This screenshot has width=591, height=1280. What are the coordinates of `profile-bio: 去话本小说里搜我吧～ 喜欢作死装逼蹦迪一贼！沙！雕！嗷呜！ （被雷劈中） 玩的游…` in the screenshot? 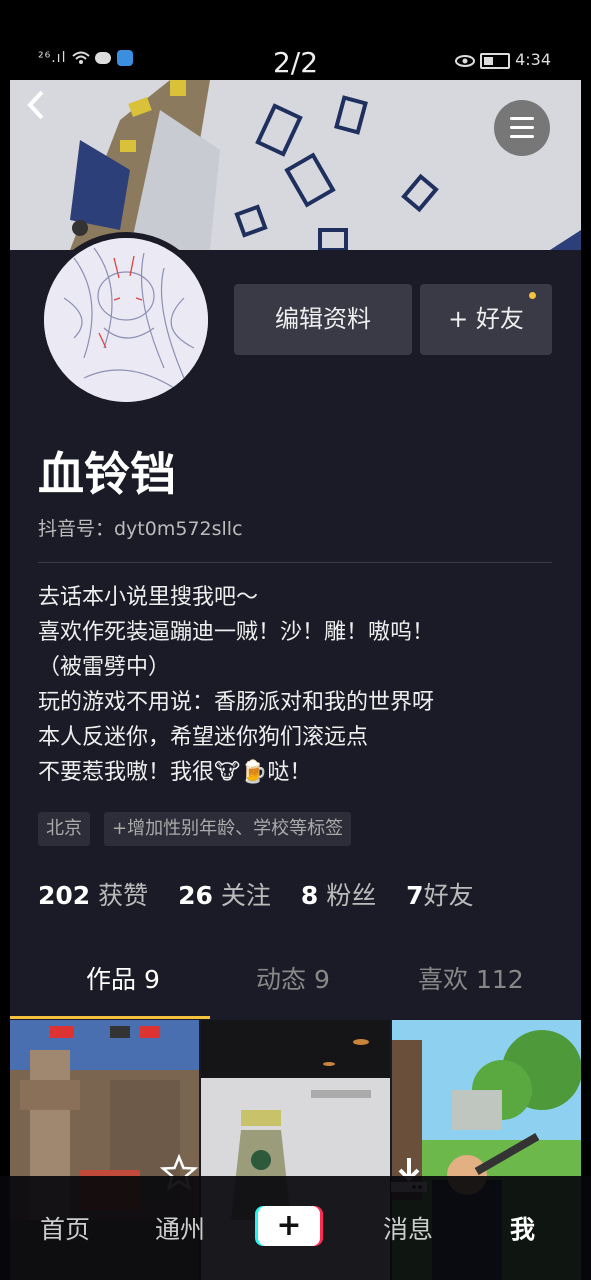 It's located at (236, 685).